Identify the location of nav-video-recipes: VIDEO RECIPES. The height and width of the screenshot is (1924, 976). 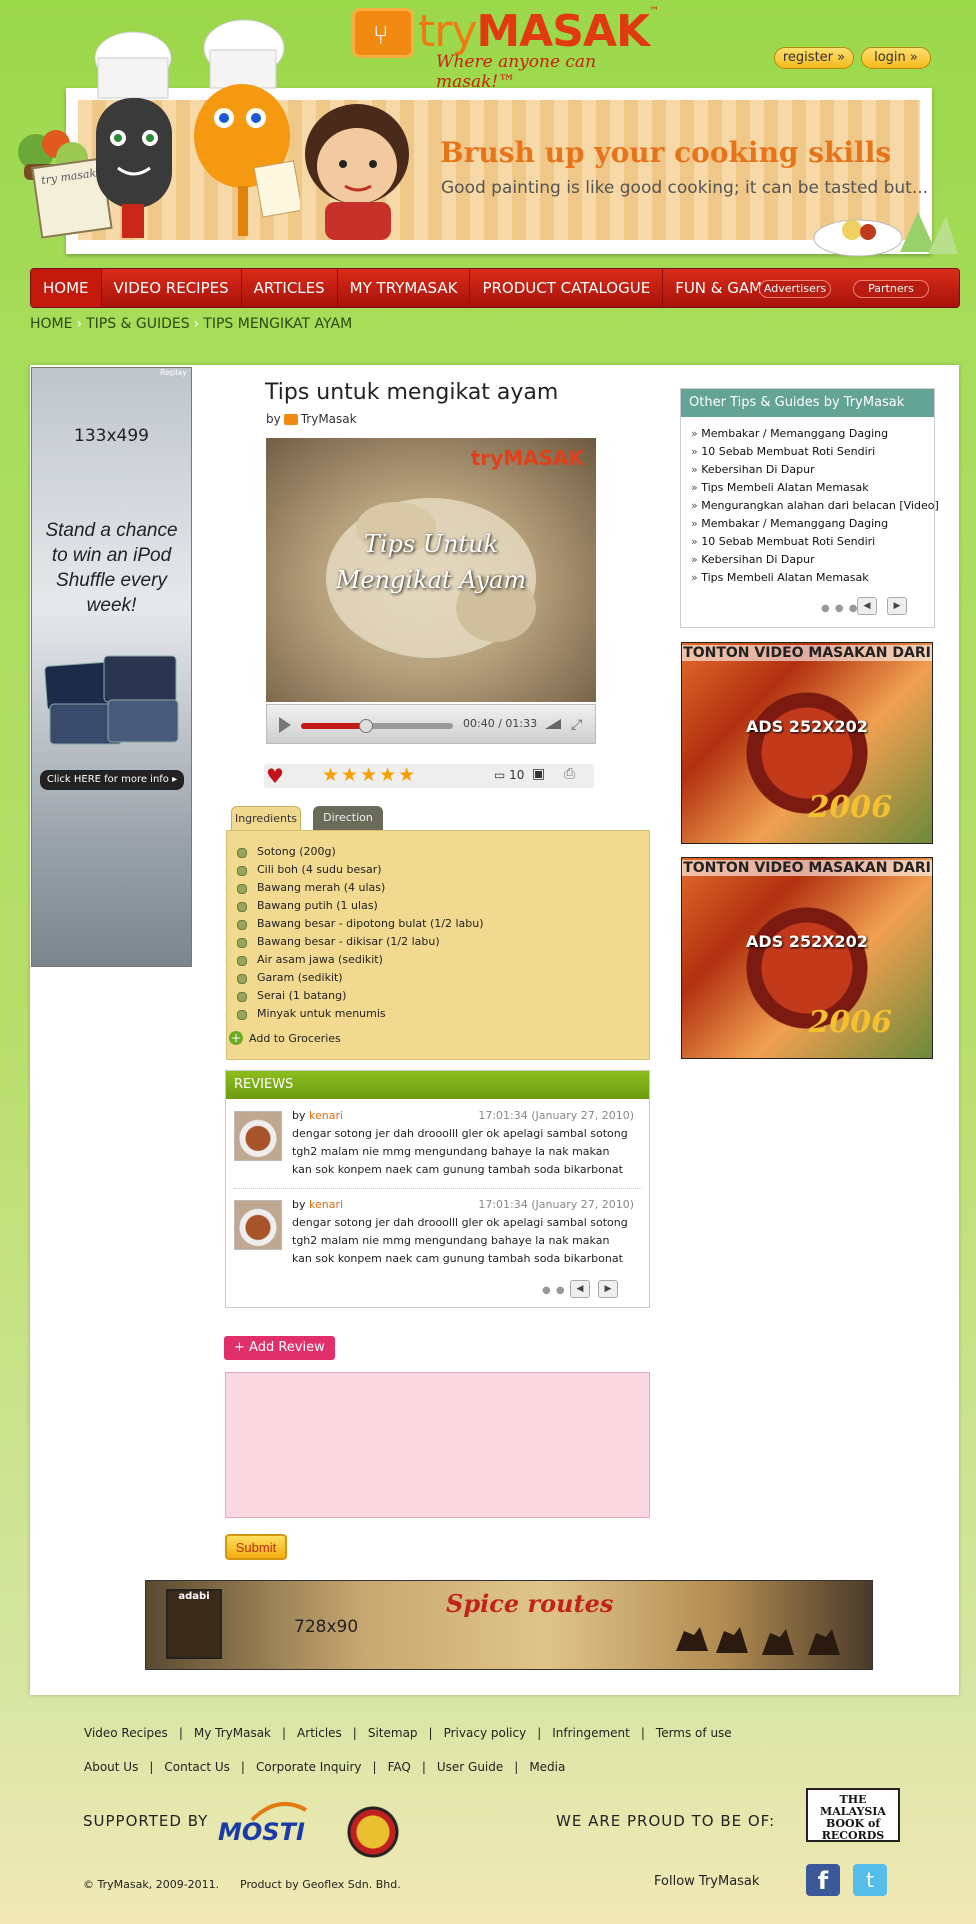
(172, 288).